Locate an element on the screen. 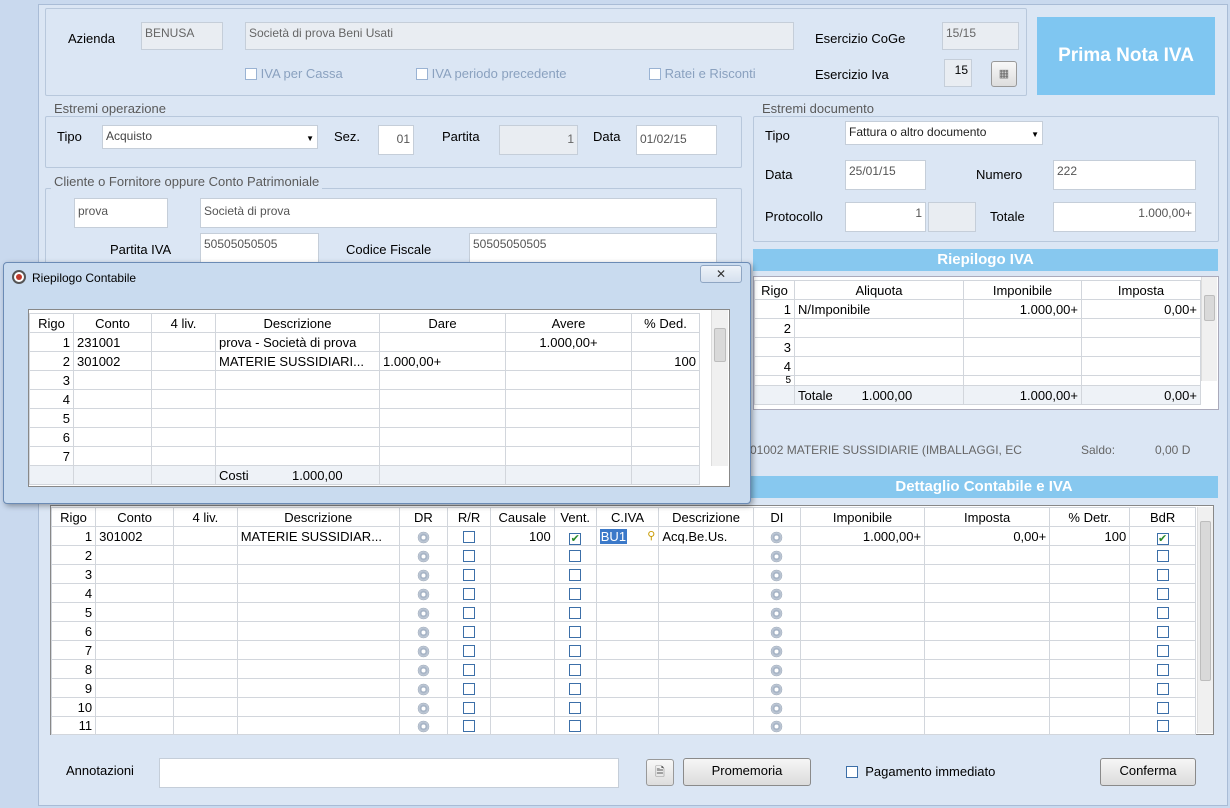 This screenshot has height=808, width=1230. det-descrizione is located at coordinates (318, 707).